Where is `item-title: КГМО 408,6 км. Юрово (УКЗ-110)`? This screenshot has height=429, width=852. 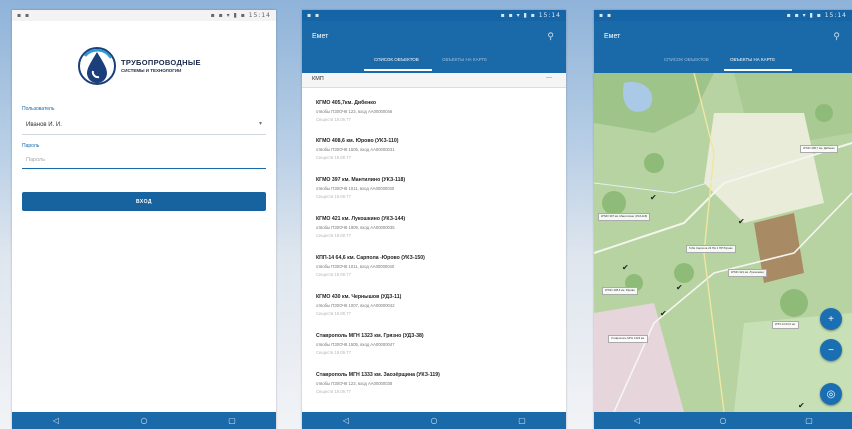 item-title: КГМО 408,6 км. Юрово (УКЗ-110) is located at coordinates (357, 141).